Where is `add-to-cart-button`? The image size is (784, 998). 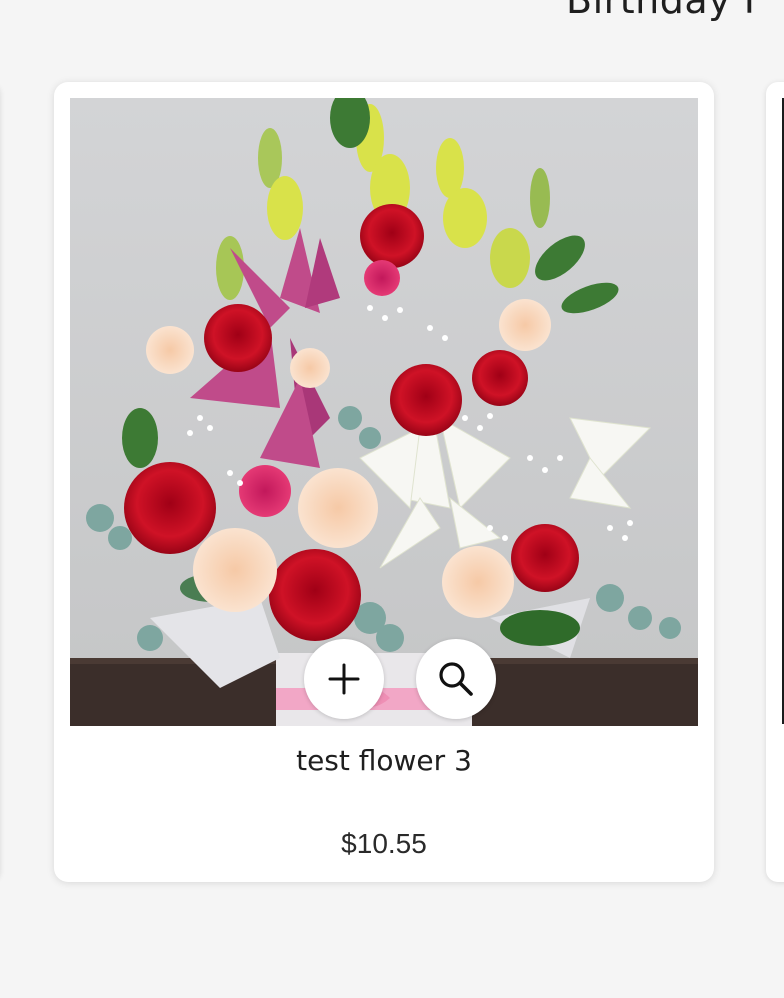
add-to-cart-button is located at coordinates (344, 679).